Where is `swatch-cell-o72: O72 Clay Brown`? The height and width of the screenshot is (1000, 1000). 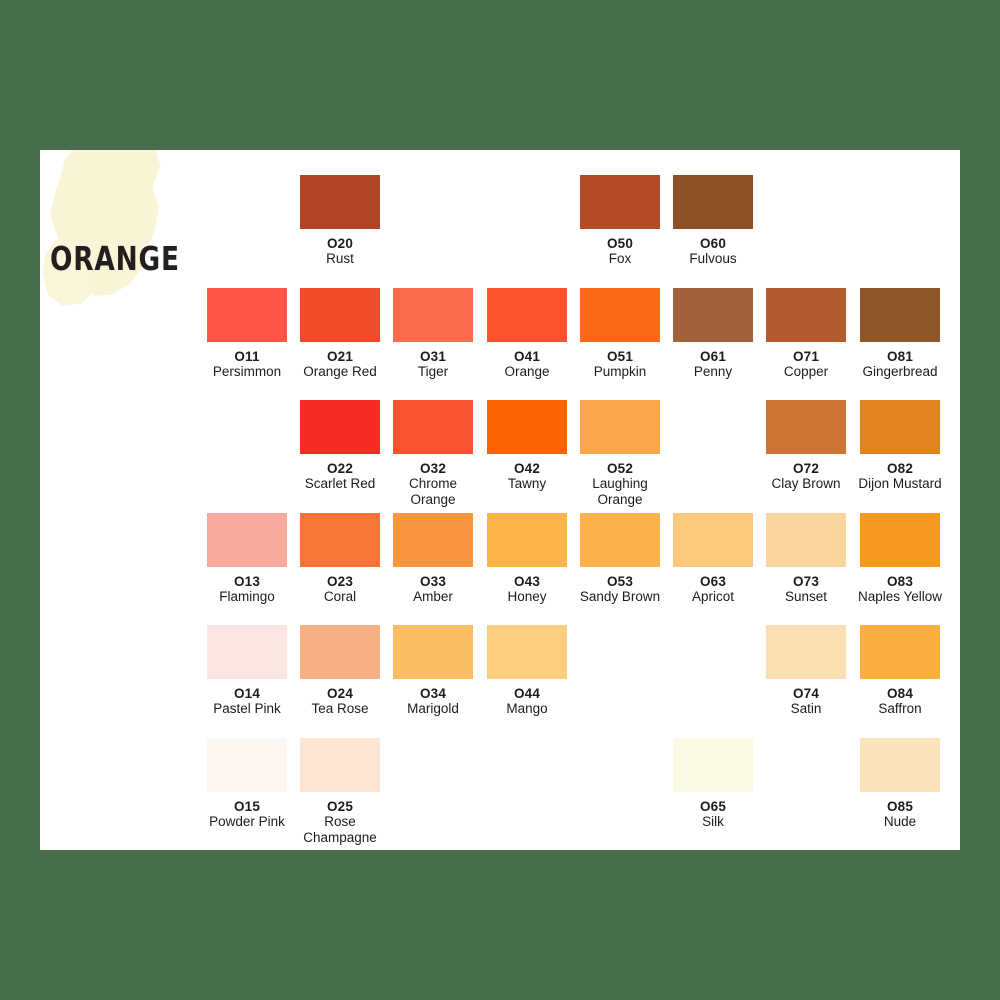 swatch-cell-o72: O72 Clay Brown is located at coordinates (806, 446).